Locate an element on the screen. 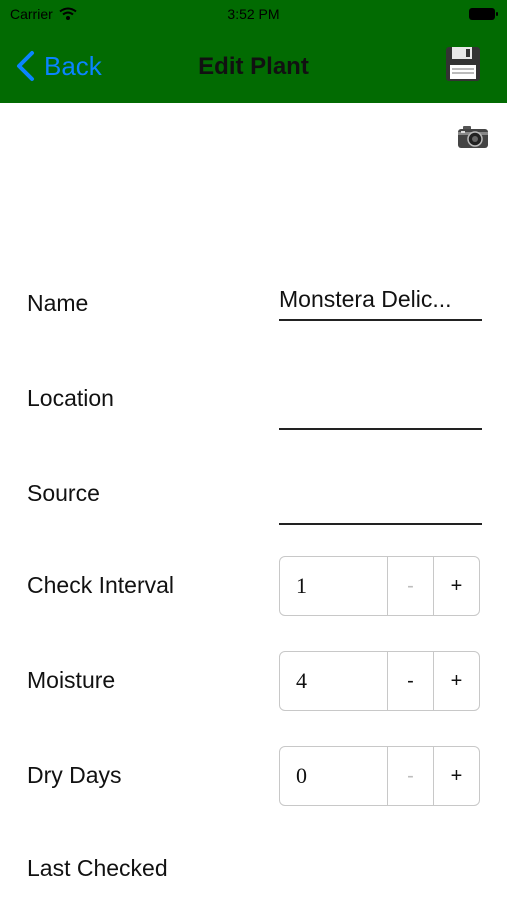  dry-days-value: 0 is located at coordinates (334, 776).